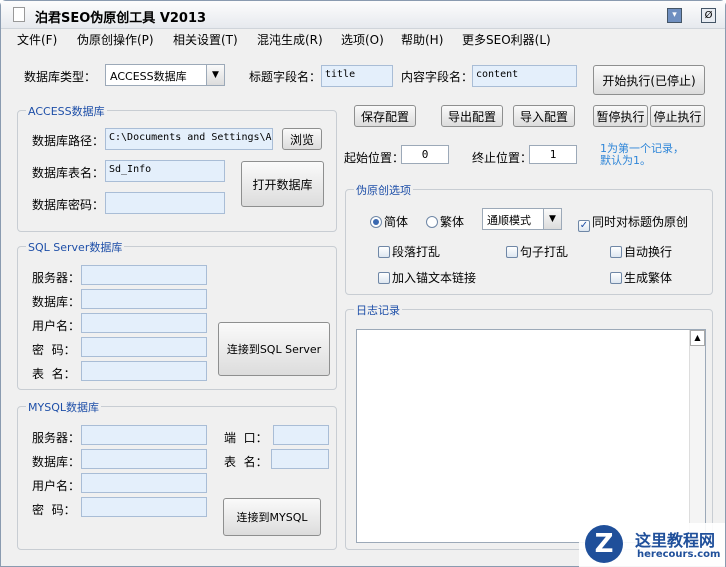 The width and height of the screenshot is (726, 567). I want to click on title-rewrite-label: 同时对标题伪原创, so click(640, 222).